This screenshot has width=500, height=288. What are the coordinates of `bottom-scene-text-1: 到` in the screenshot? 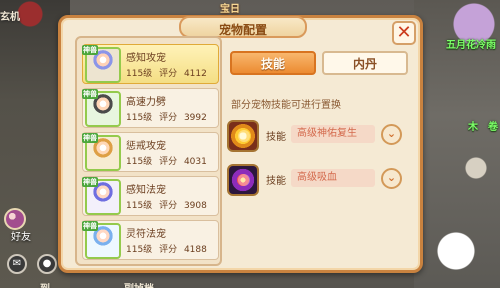 It's located at (45, 284).